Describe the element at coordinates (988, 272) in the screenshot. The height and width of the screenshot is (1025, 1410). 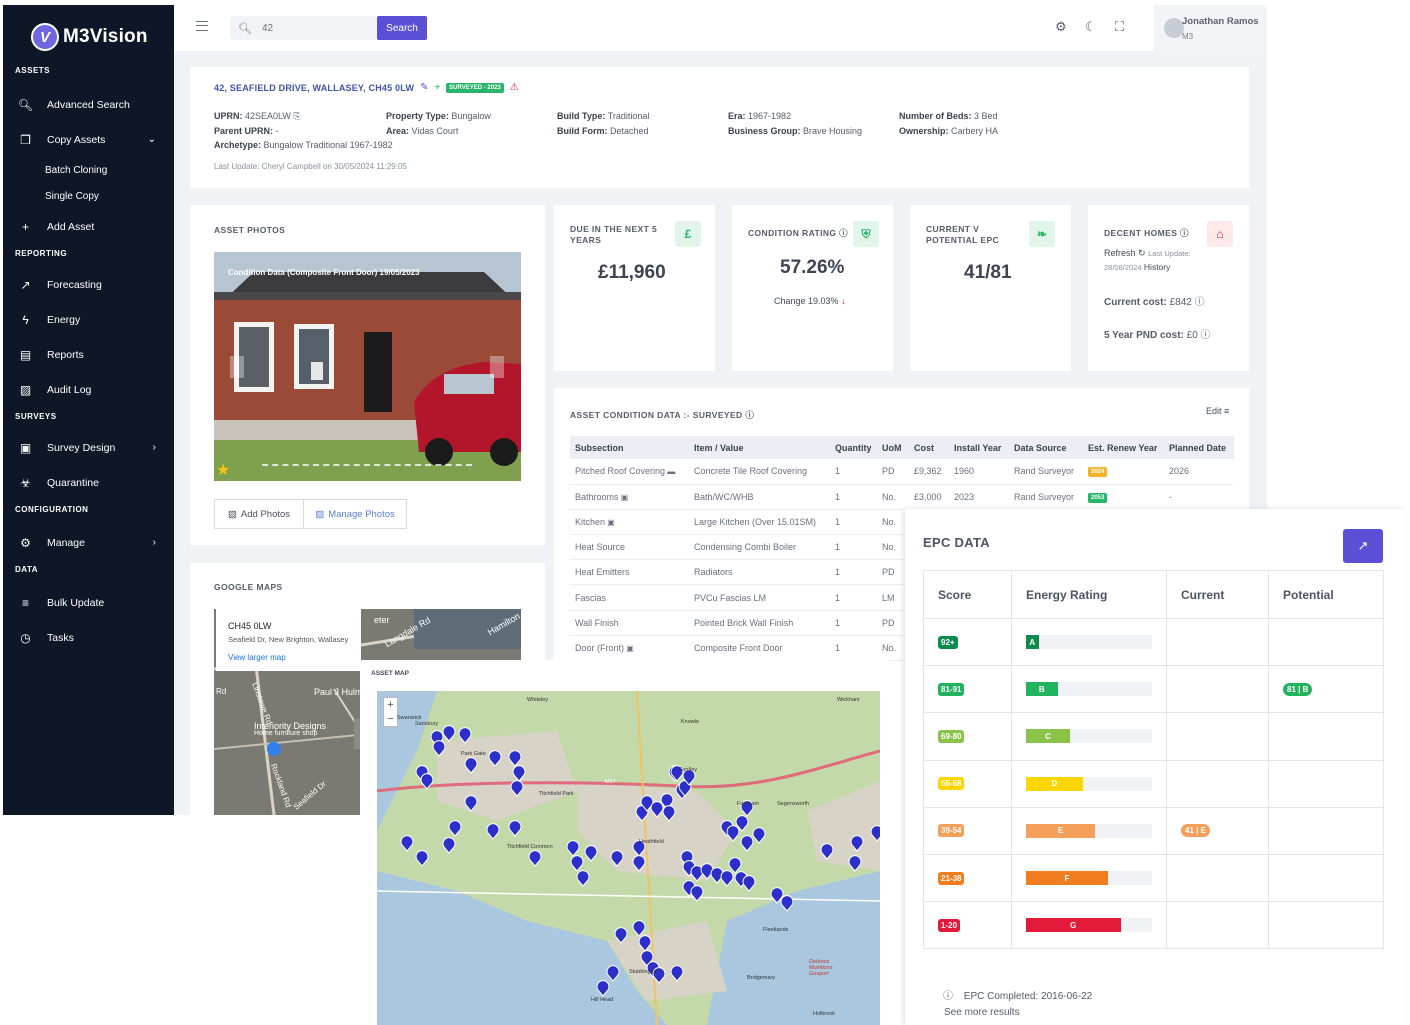
I see `epc-stat-value: 41/81` at that location.